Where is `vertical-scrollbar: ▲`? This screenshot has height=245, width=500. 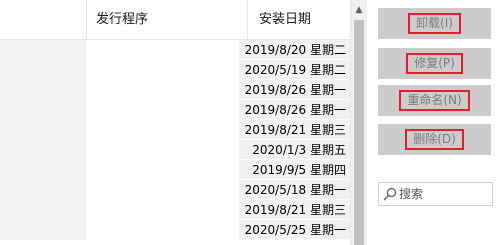 vertical-scrollbar: ▲ is located at coordinates (358, 122).